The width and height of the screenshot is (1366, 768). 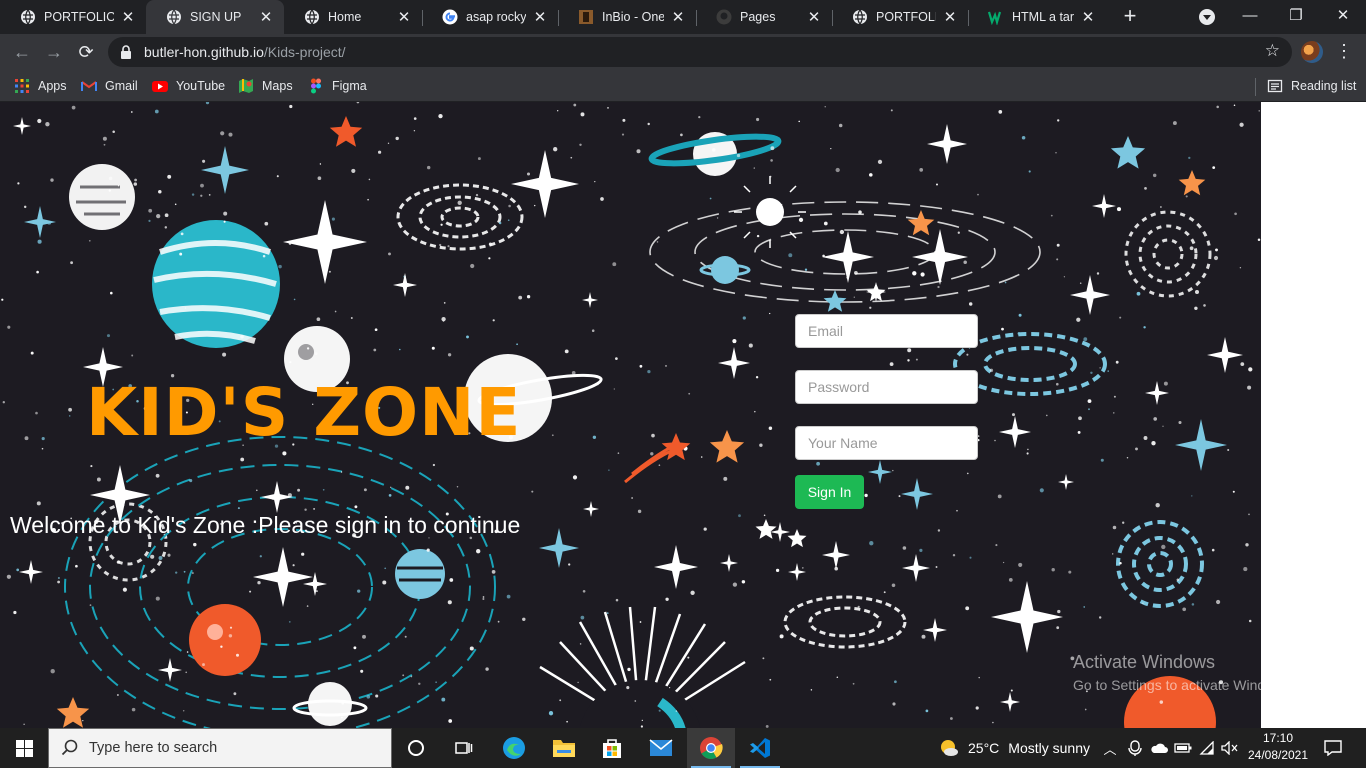 I want to click on tab-home: Home ✕, so click(x=353, y=17).